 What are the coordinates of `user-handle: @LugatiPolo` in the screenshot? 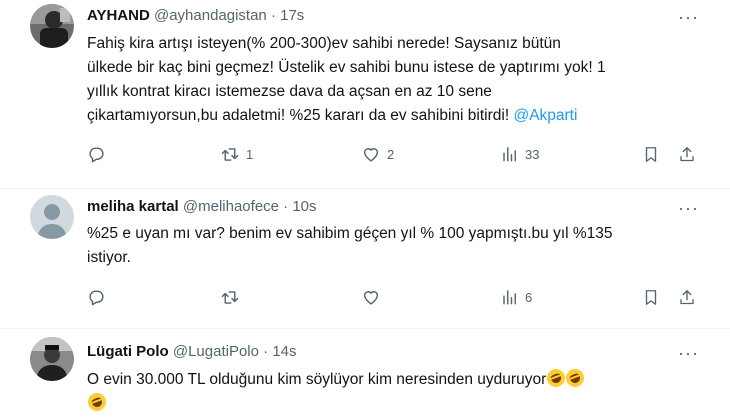 It's located at (216, 351).